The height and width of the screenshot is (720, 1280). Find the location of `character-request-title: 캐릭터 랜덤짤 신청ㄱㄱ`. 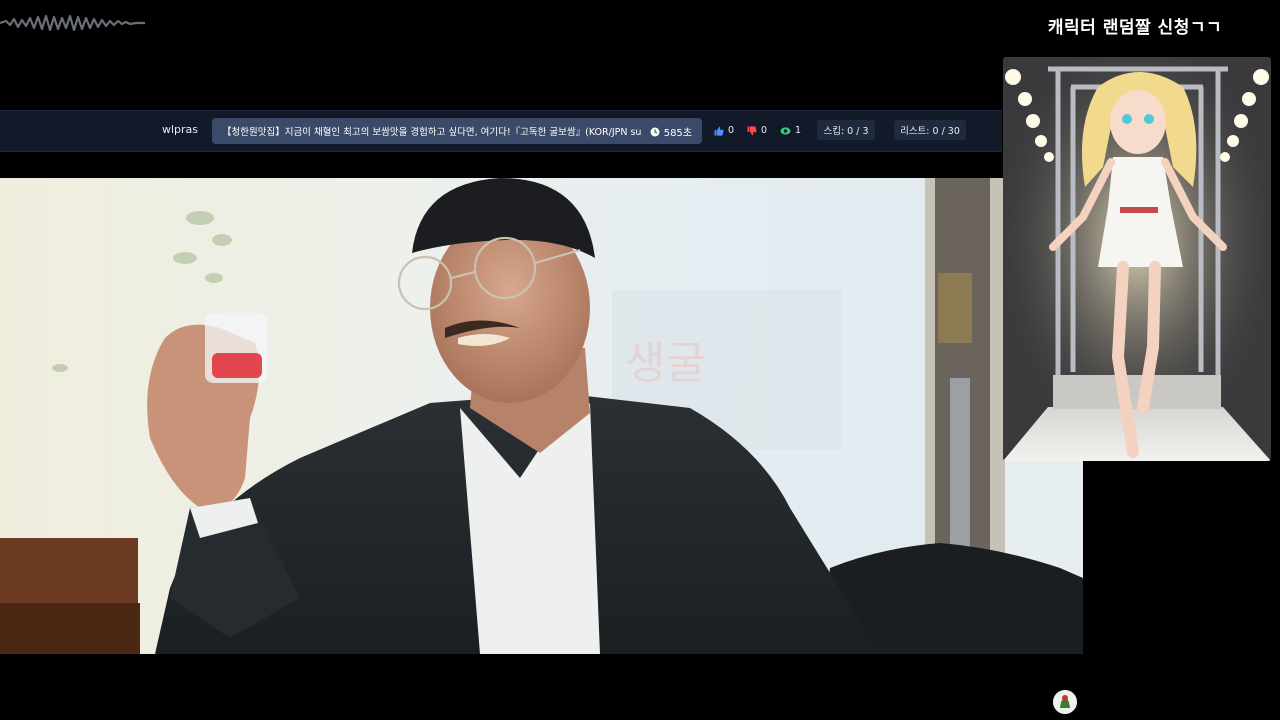

character-request-title: 캐릭터 랜덤짤 신청ㄱㄱ is located at coordinates (1135, 28).